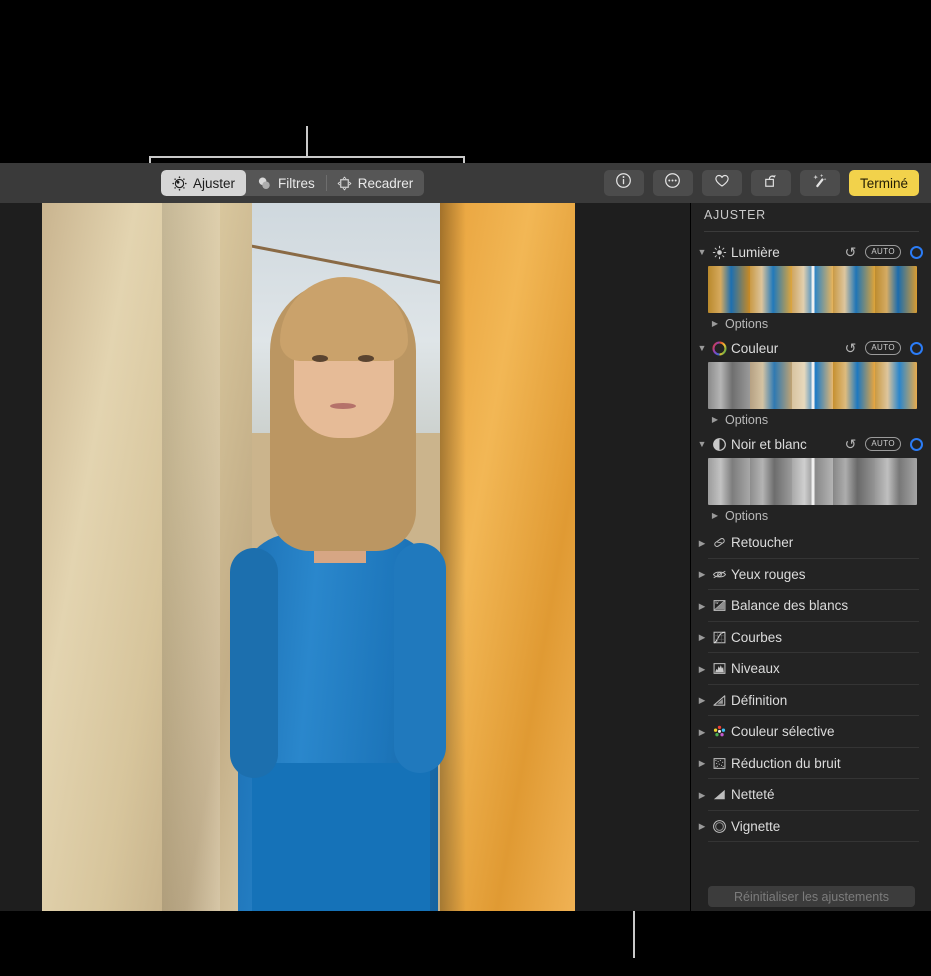  I want to click on adjustment-row-reduction-du-bruit: ▶ Réduction du bruit, so click(811, 764).